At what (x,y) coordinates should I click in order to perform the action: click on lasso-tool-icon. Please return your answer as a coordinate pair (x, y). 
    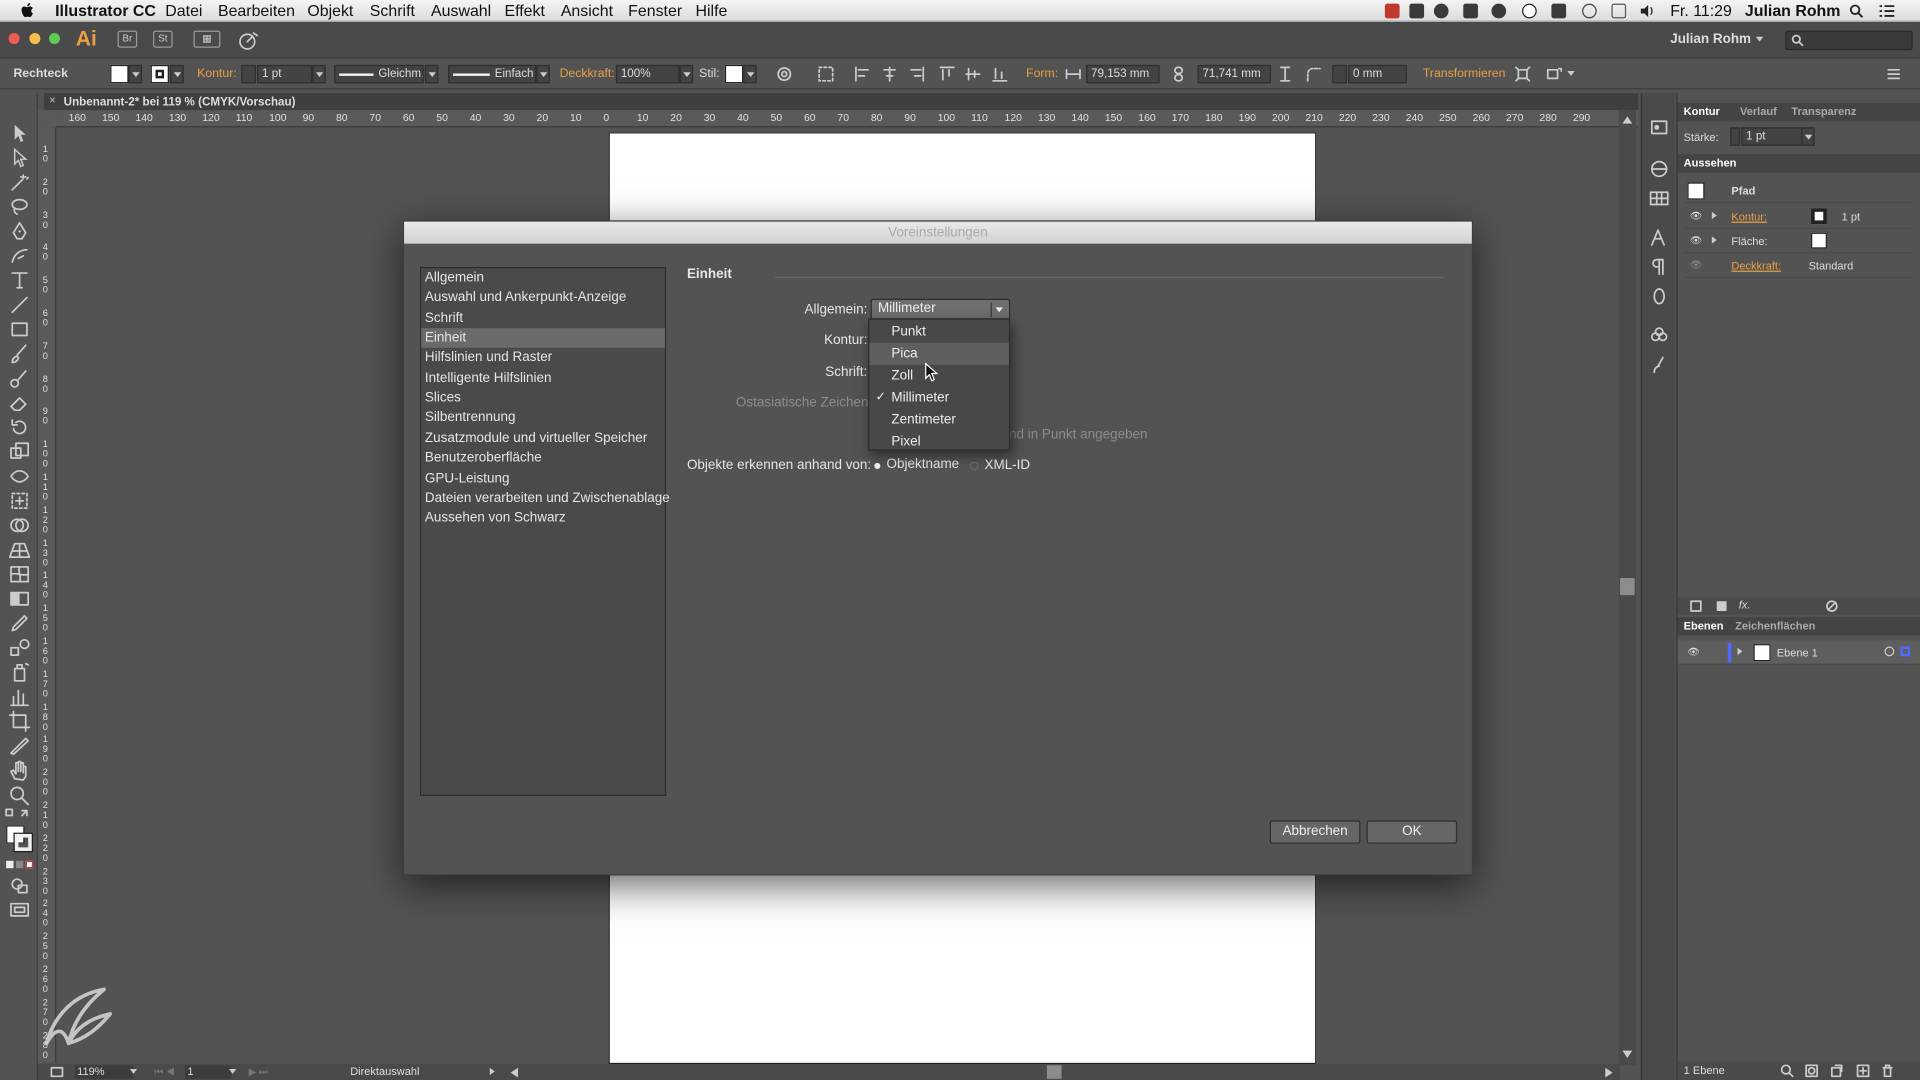
    Looking at the image, I should click on (19, 207).